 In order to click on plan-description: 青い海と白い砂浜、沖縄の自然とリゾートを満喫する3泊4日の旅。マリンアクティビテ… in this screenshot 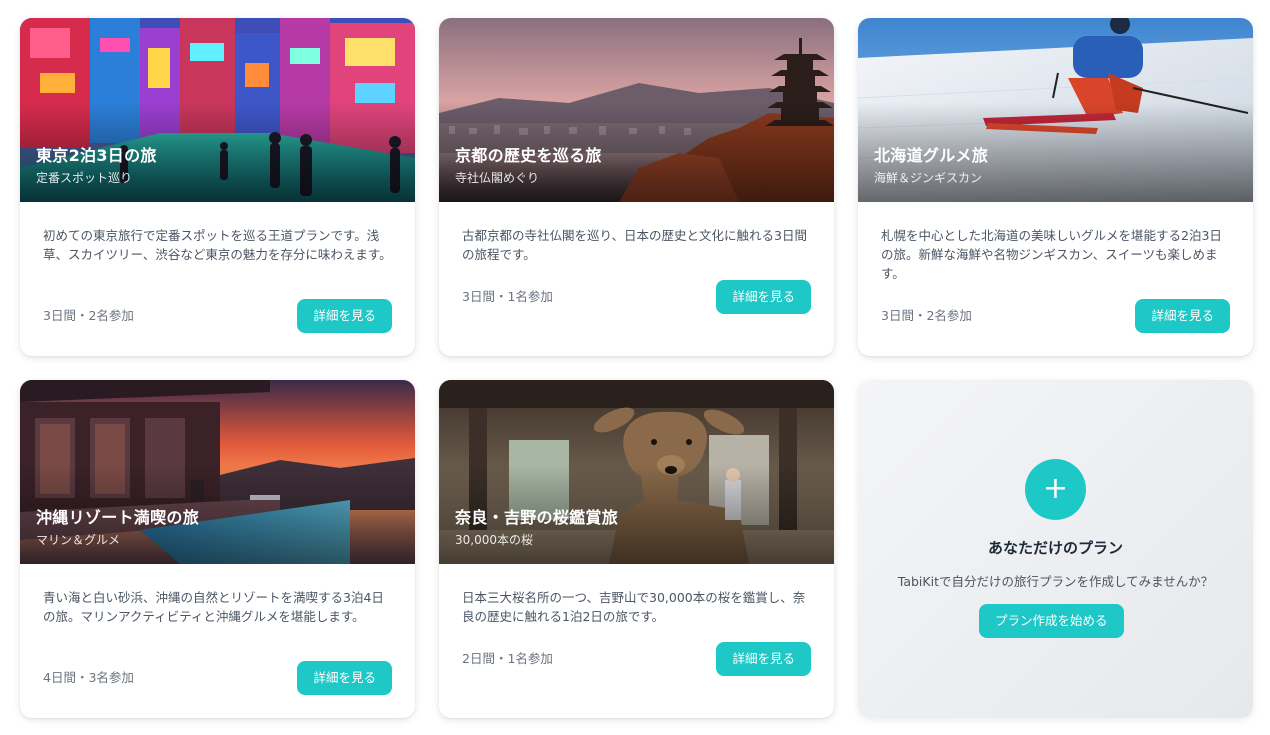, I will do `click(213, 607)`.